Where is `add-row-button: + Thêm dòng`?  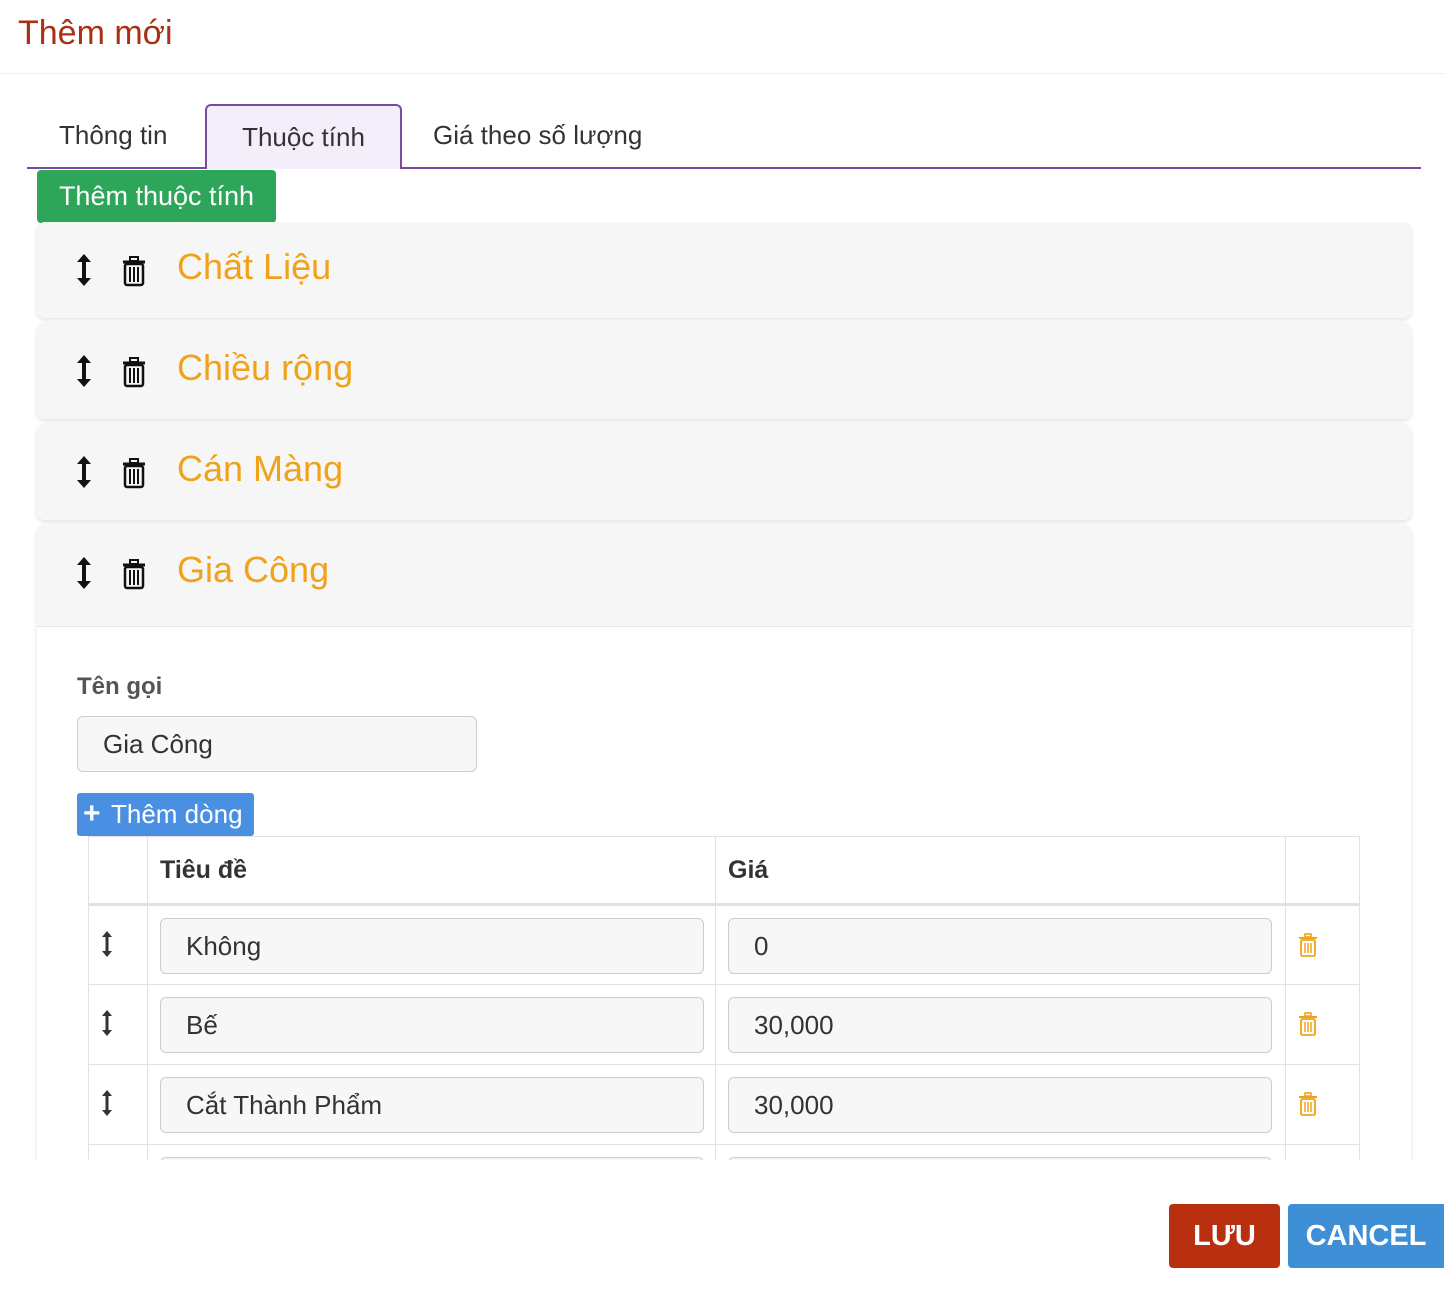 add-row-button: + Thêm dòng is located at coordinates (165, 814).